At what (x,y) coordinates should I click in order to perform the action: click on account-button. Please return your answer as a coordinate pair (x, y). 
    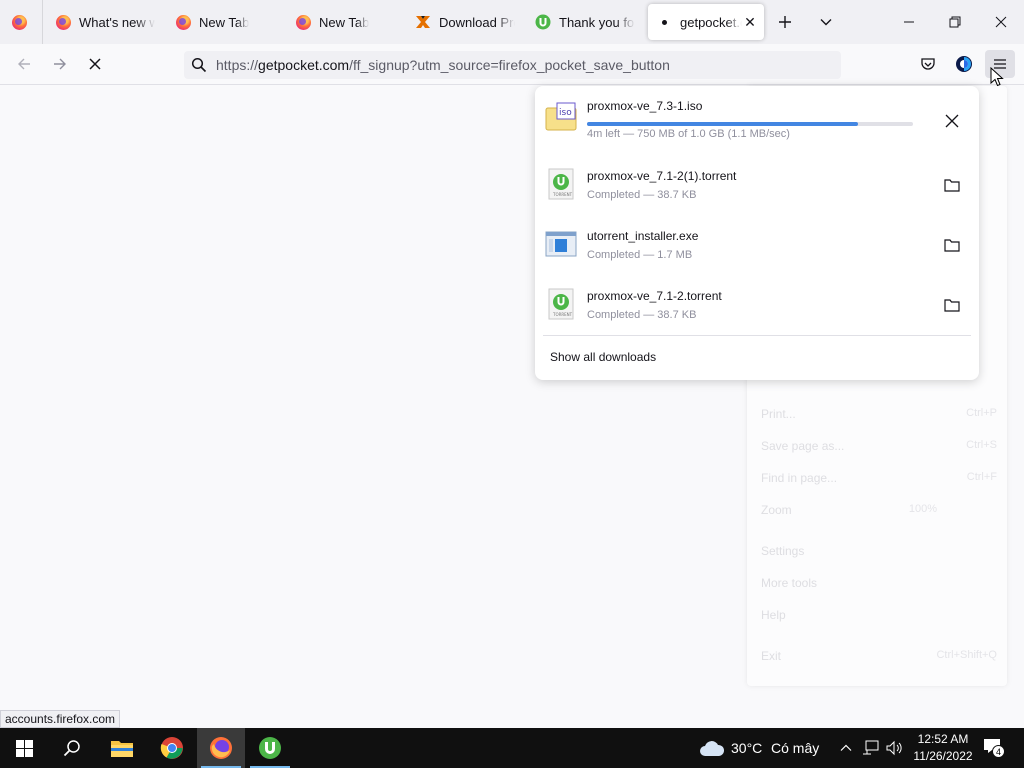
    Looking at the image, I should click on (964, 64).